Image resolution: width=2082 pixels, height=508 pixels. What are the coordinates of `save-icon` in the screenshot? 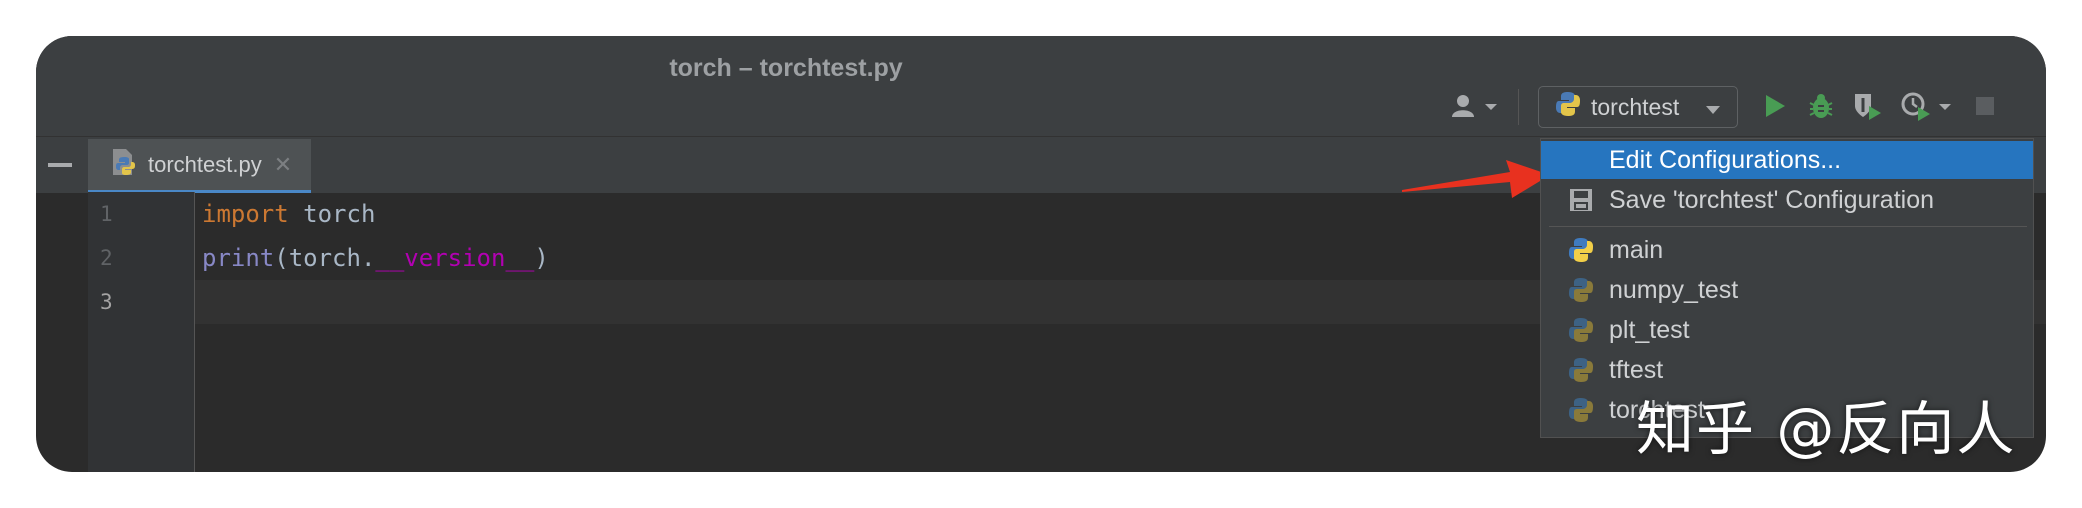 It's located at (1581, 200).